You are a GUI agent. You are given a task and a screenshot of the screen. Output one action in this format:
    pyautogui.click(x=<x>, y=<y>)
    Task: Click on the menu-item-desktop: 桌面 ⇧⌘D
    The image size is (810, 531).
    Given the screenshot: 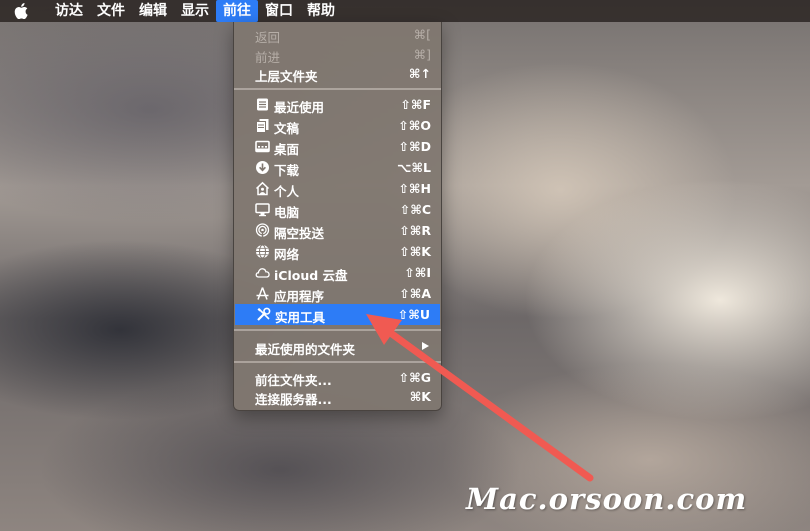 What is the action you would take?
    pyautogui.click(x=337, y=146)
    